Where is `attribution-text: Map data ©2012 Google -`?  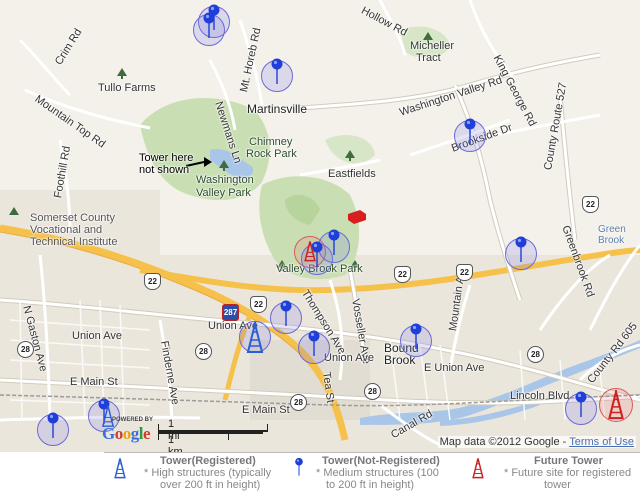 attribution-text: Map data ©2012 Google - is located at coordinates (504, 442).